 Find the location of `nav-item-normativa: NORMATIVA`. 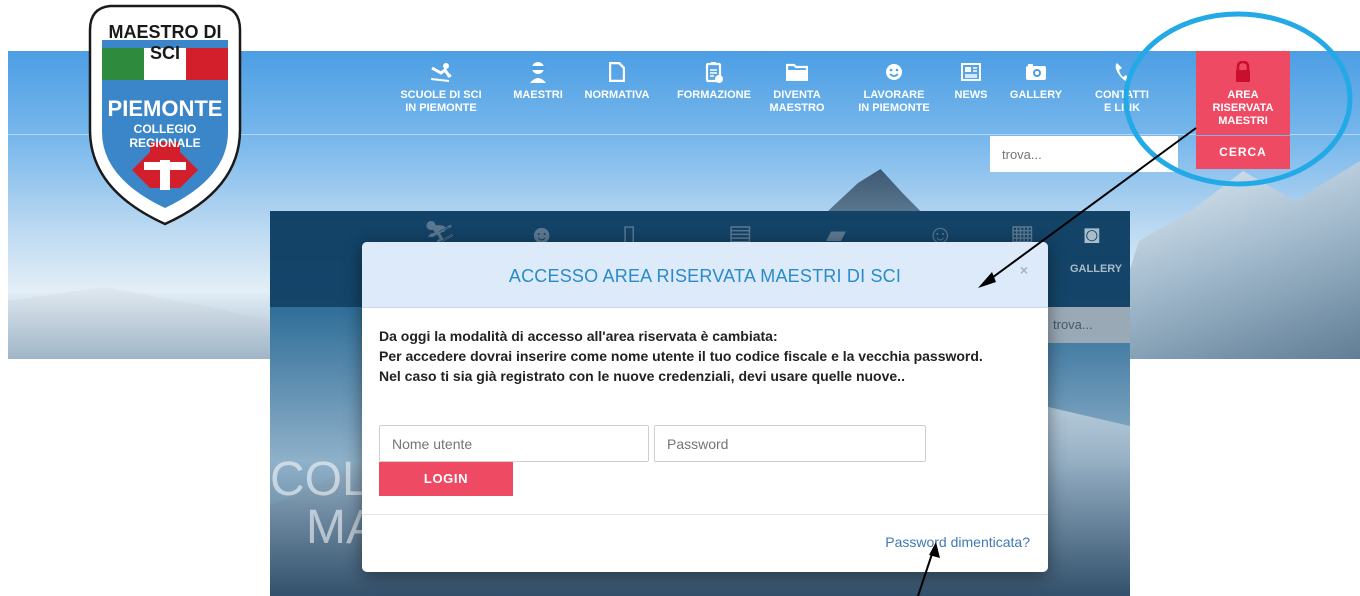

nav-item-normativa: NORMATIVA is located at coordinates (617, 93).